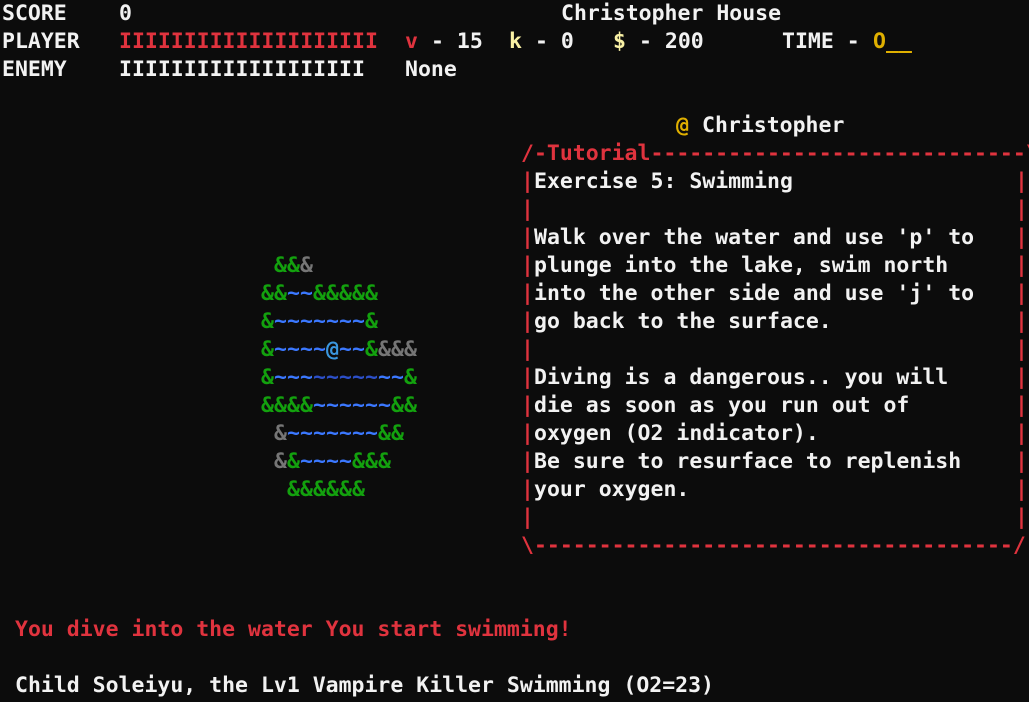  Describe the element at coordinates (41, 41) in the screenshot. I see `player-label: PLAYER` at that location.